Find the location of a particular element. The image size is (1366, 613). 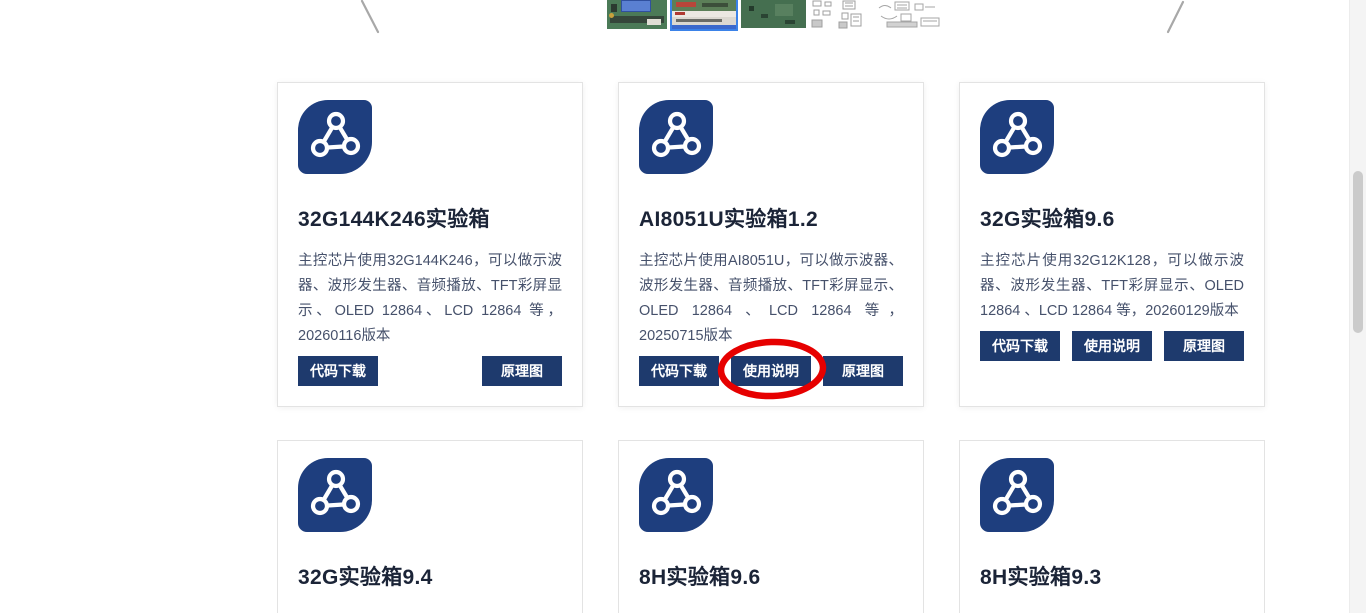

product-title: AI8051U实验箱1.2 is located at coordinates (728, 219).